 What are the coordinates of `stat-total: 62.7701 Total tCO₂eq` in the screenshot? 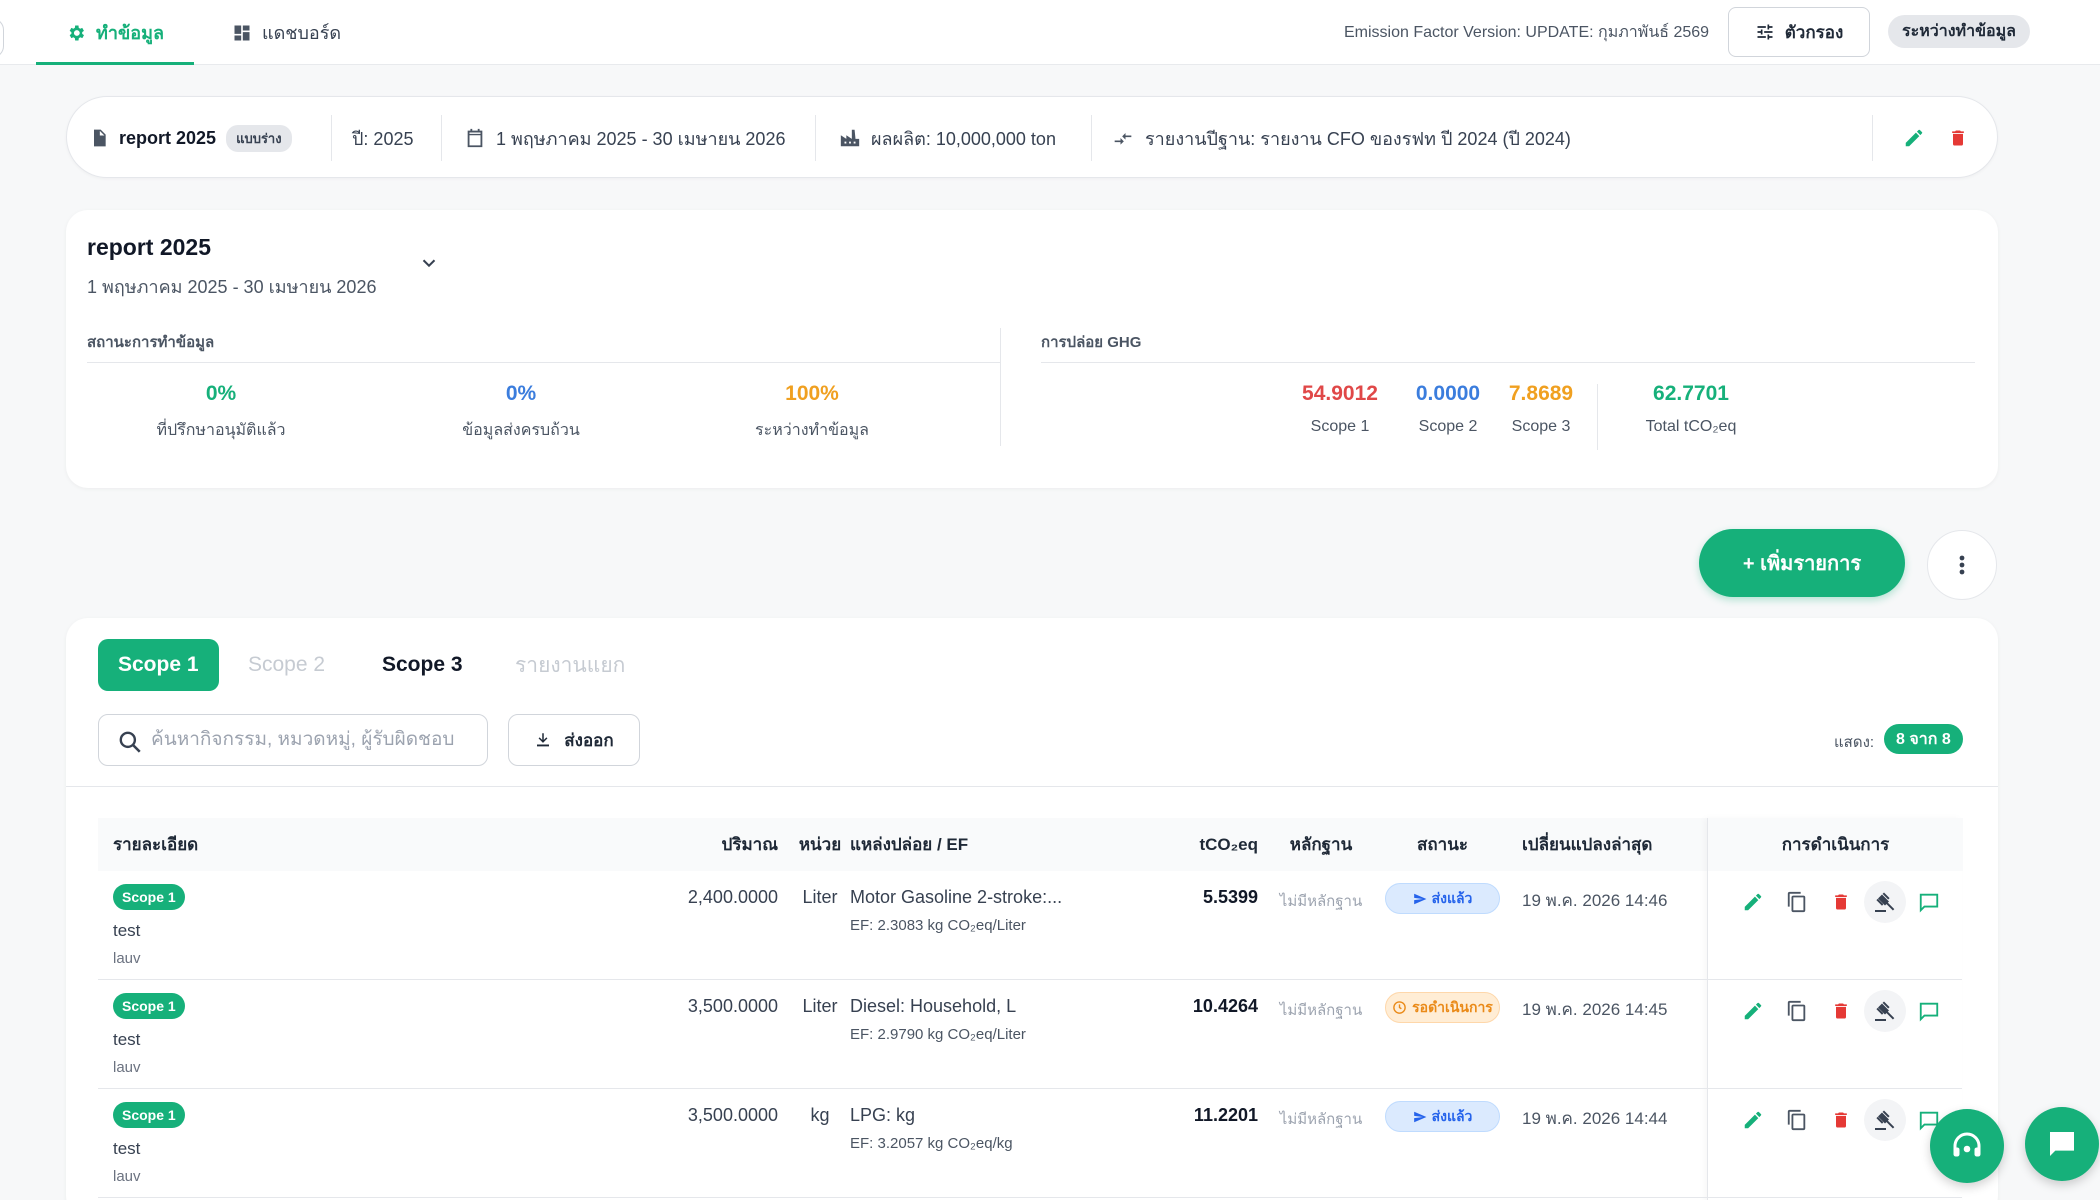 It's located at (1691, 409).